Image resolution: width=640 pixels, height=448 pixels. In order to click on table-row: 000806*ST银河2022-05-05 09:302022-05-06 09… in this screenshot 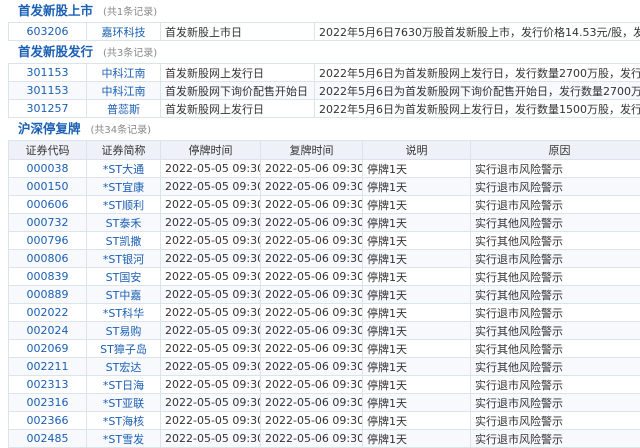, I will do `click(324, 259)`.